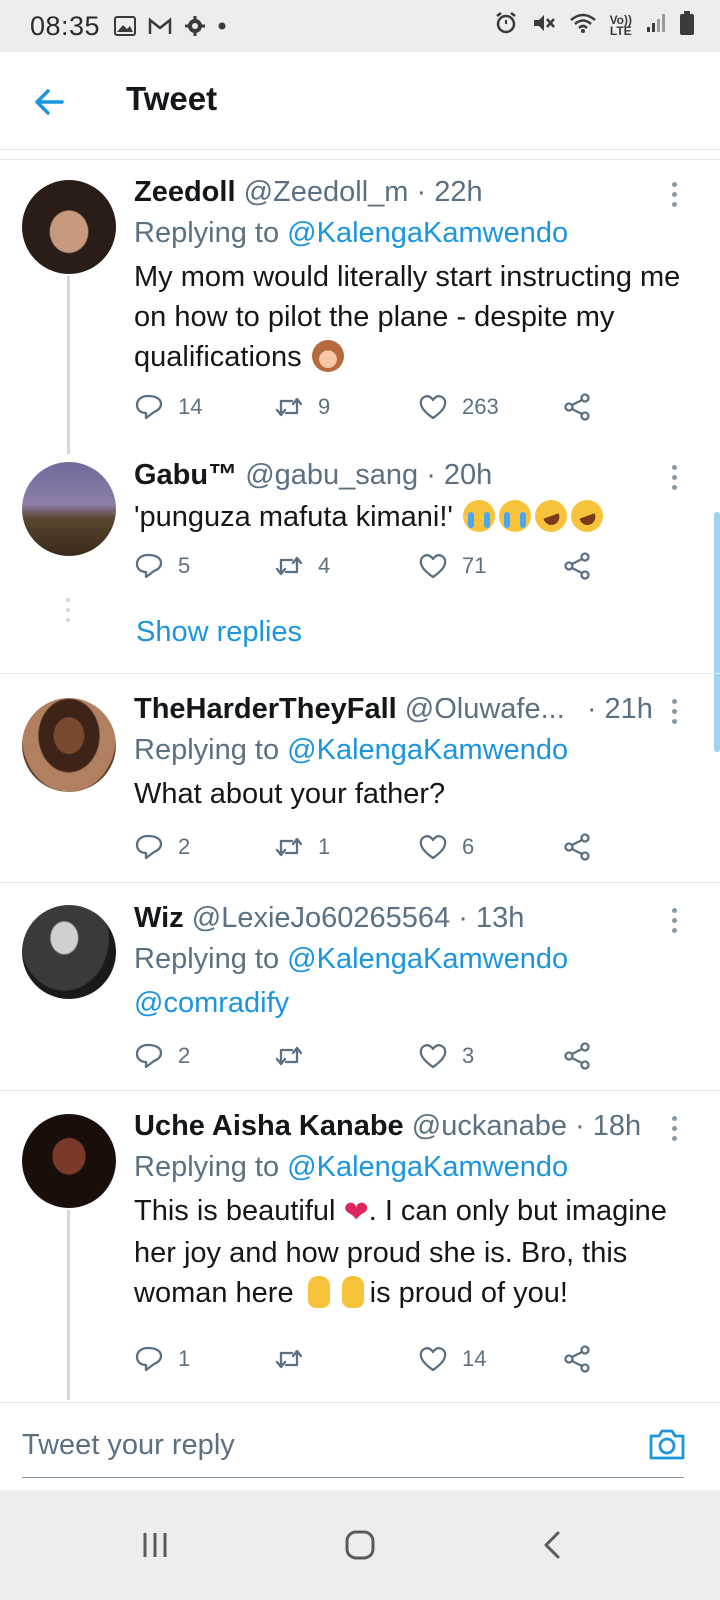 This screenshot has width=720, height=1600. I want to click on like-count: 263, so click(480, 406).